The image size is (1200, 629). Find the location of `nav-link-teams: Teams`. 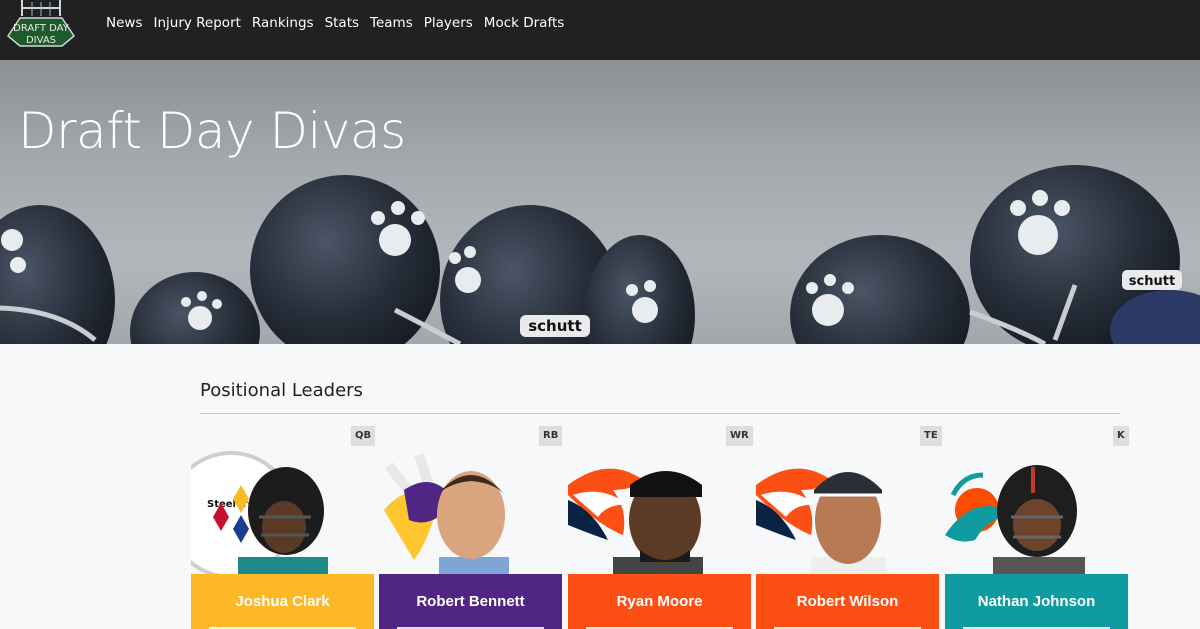

nav-link-teams: Teams is located at coordinates (391, 23).